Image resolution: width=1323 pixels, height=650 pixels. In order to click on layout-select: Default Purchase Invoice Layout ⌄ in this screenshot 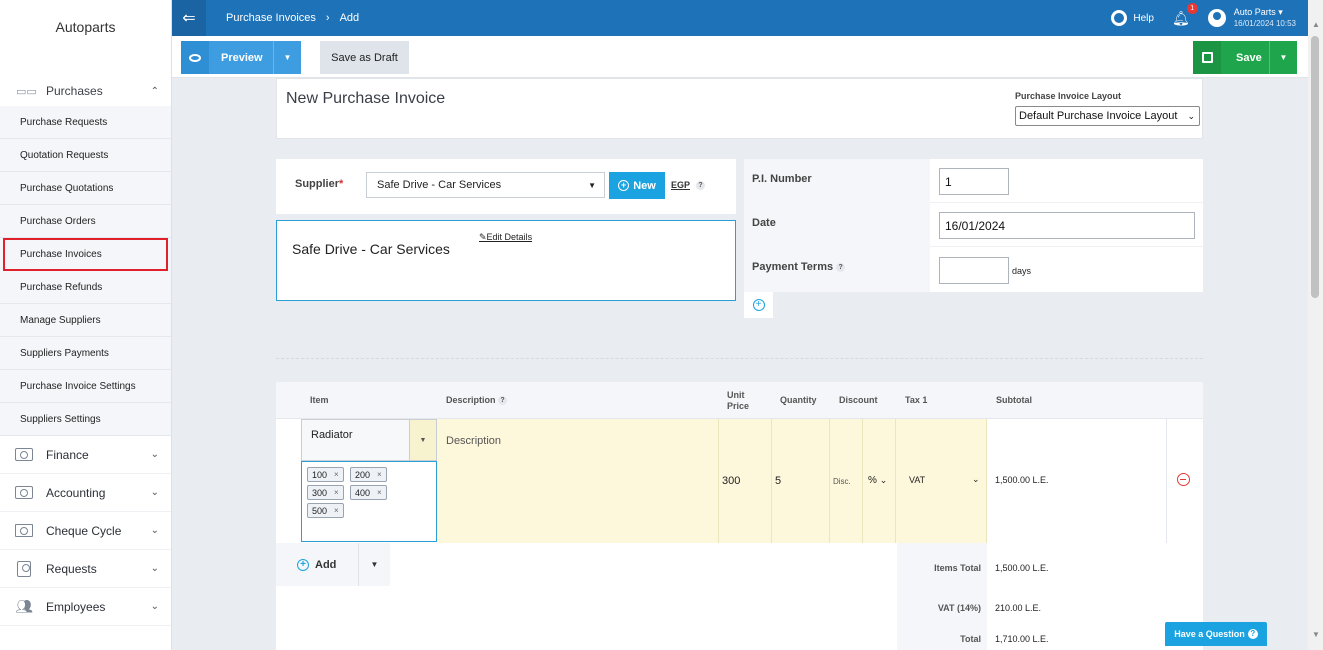, I will do `click(1107, 116)`.